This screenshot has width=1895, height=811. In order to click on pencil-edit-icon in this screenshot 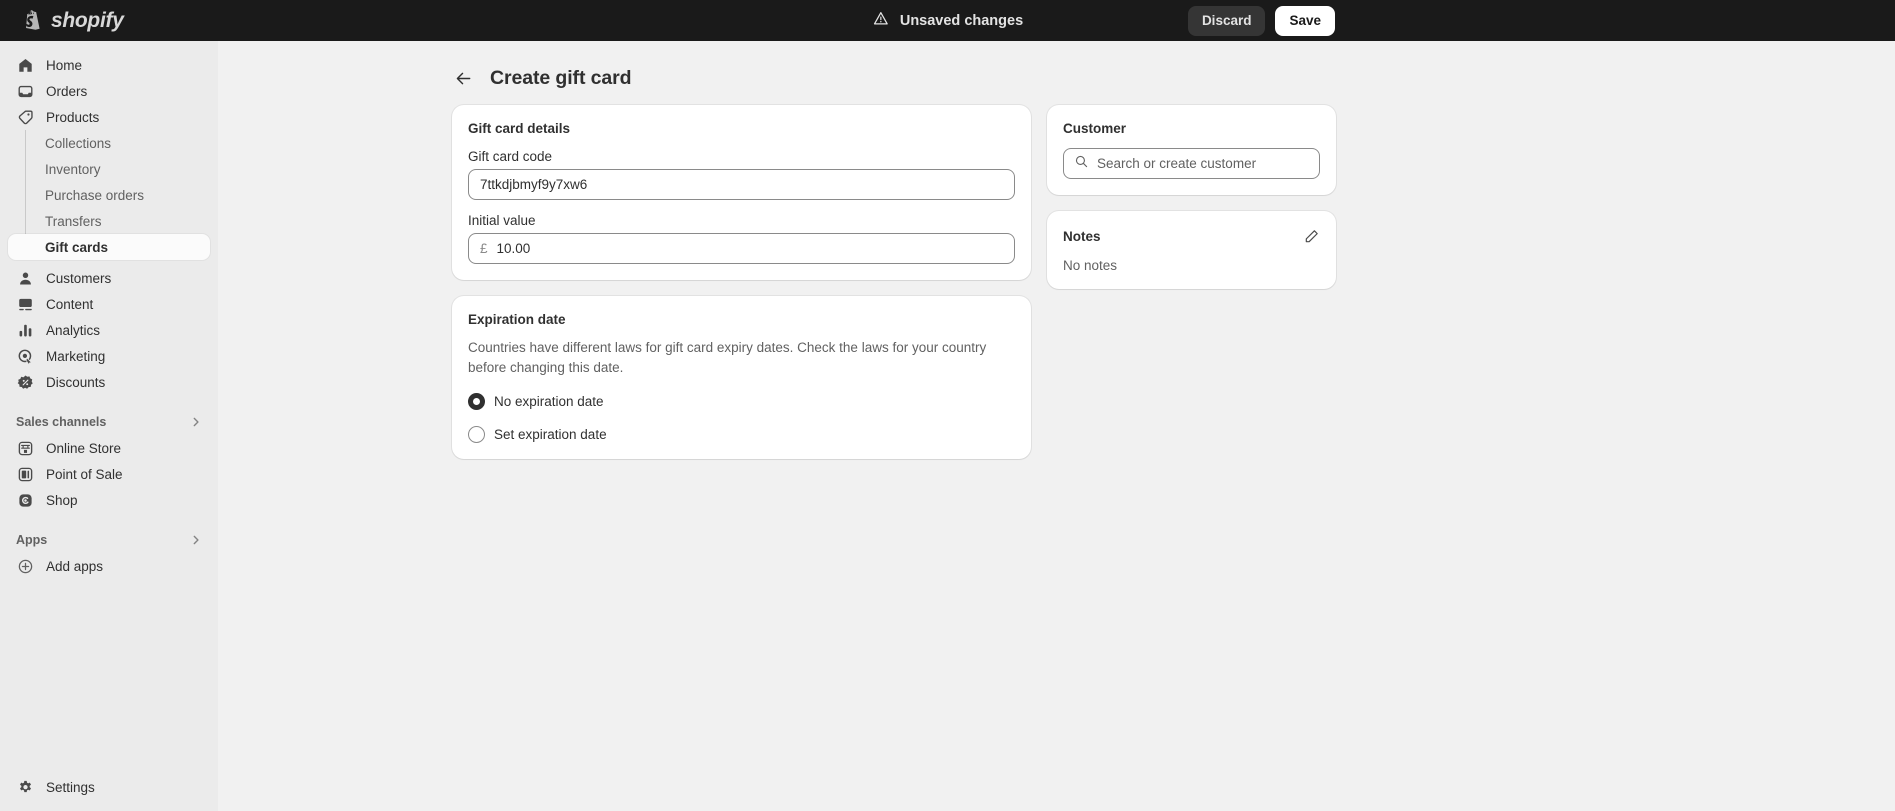, I will do `click(1311, 236)`.